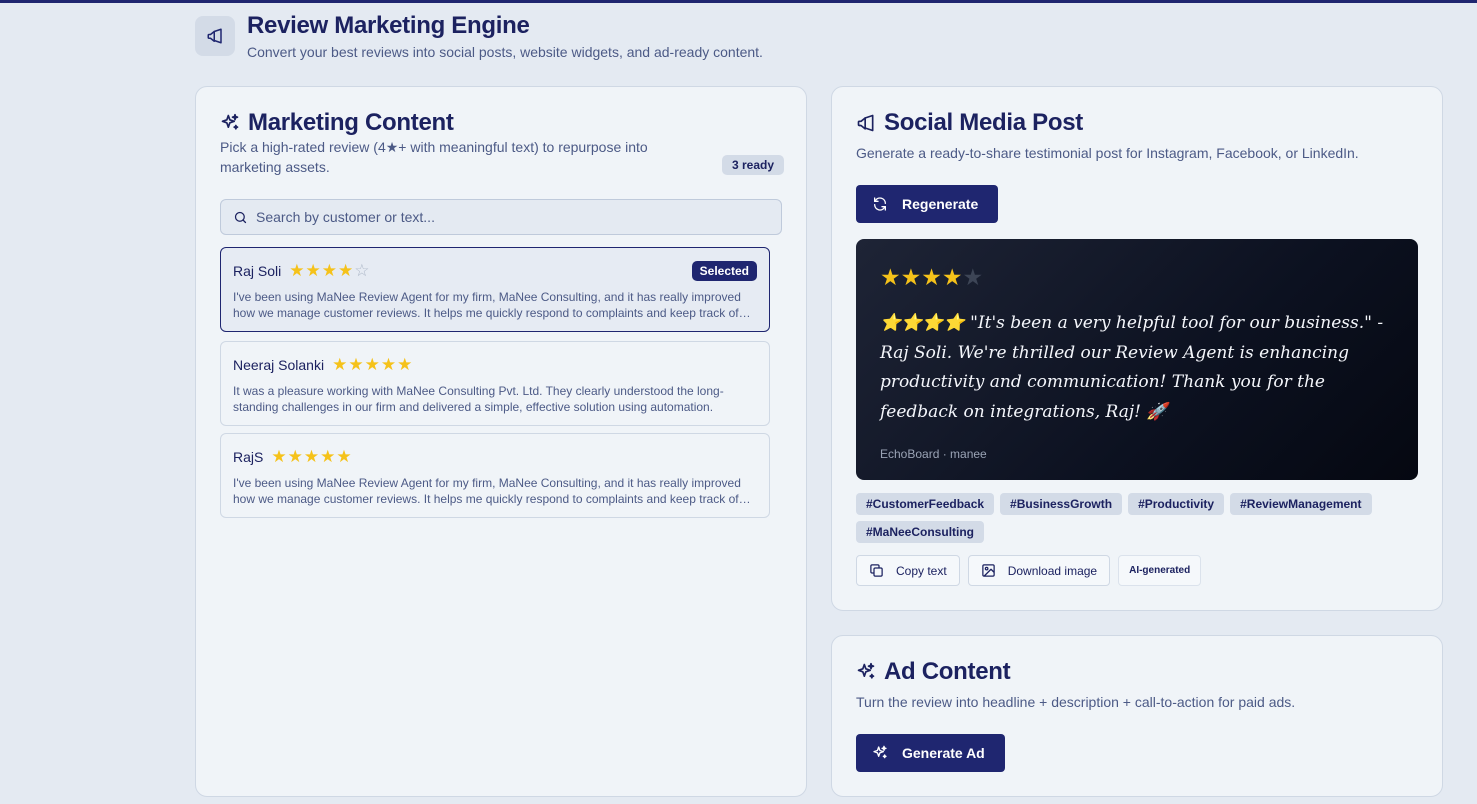 The width and height of the screenshot is (1477, 804). What do you see at coordinates (920, 532) in the screenshot?
I see `hashtag-chip: #MaNeeConsulting` at bounding box center [920, 532].